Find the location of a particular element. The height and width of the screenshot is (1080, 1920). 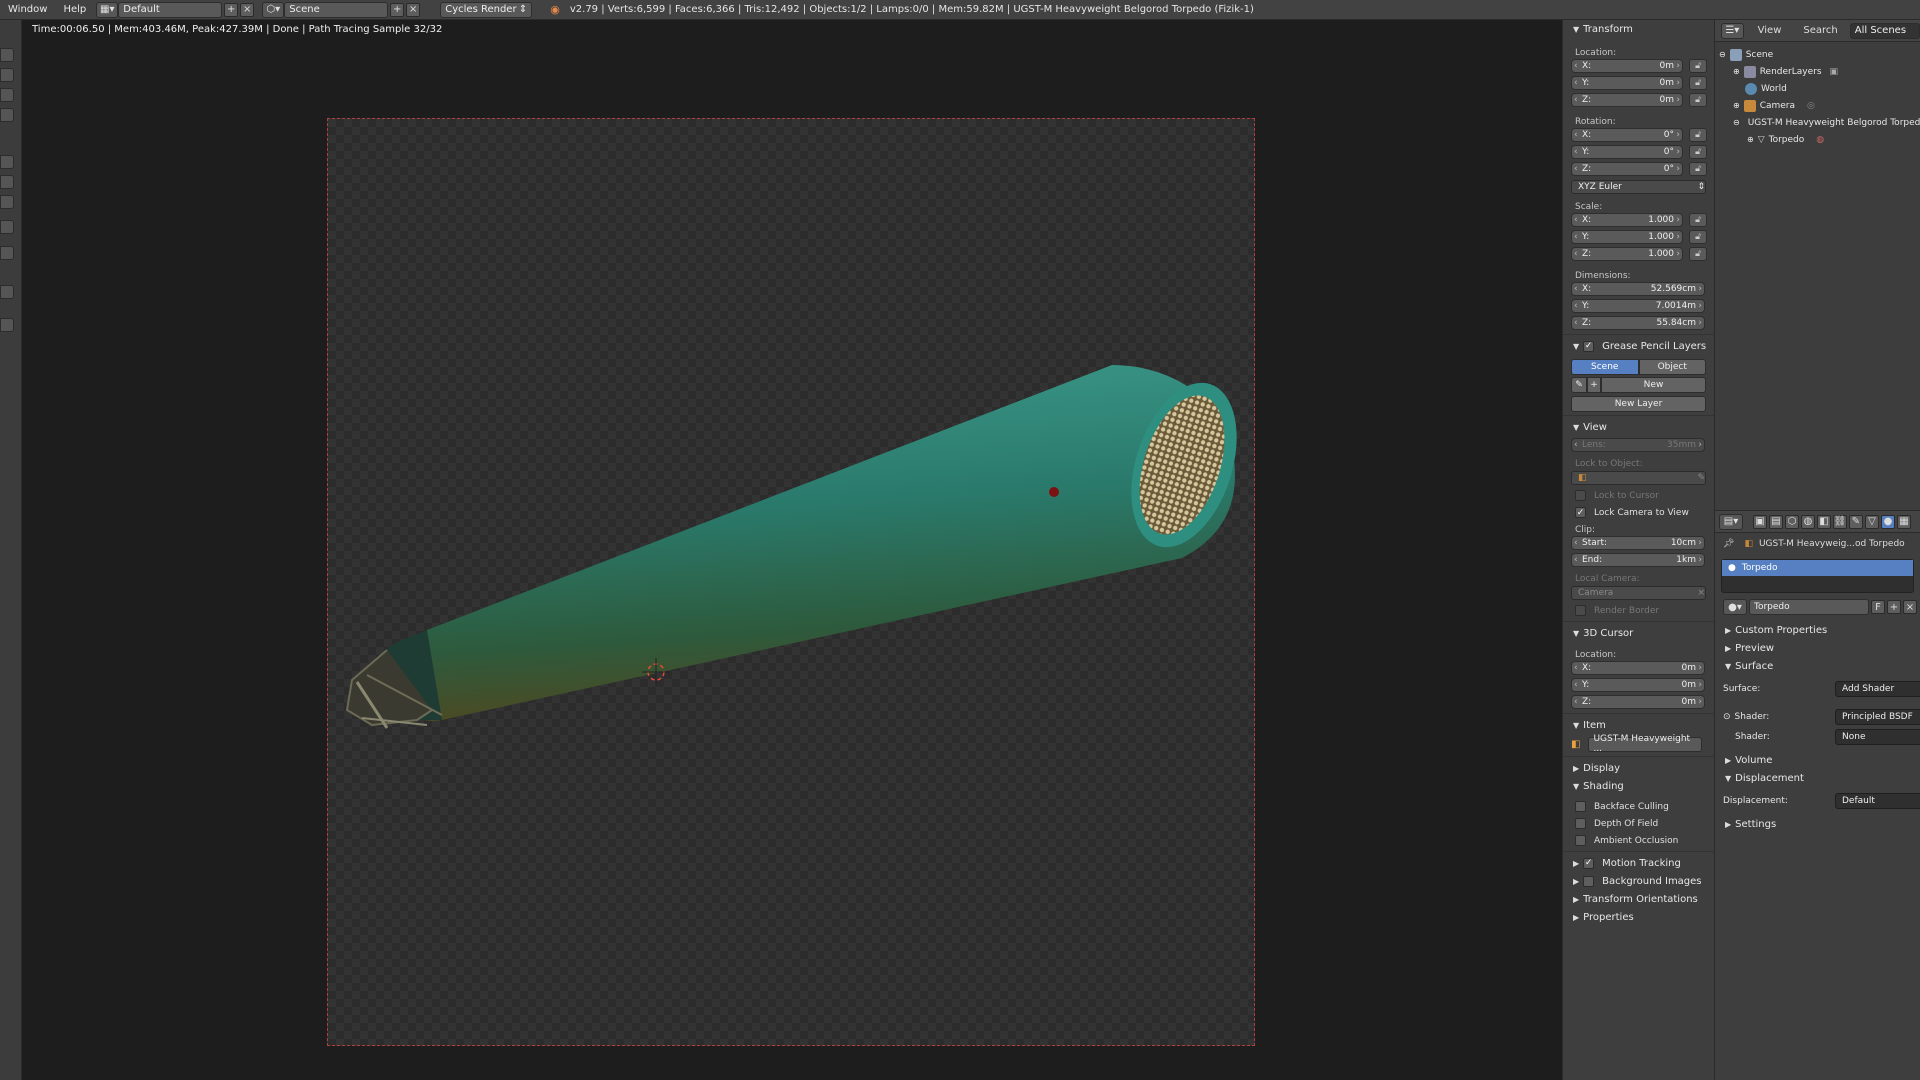

add-scene-icon: + is located at coordinates (397, 9).